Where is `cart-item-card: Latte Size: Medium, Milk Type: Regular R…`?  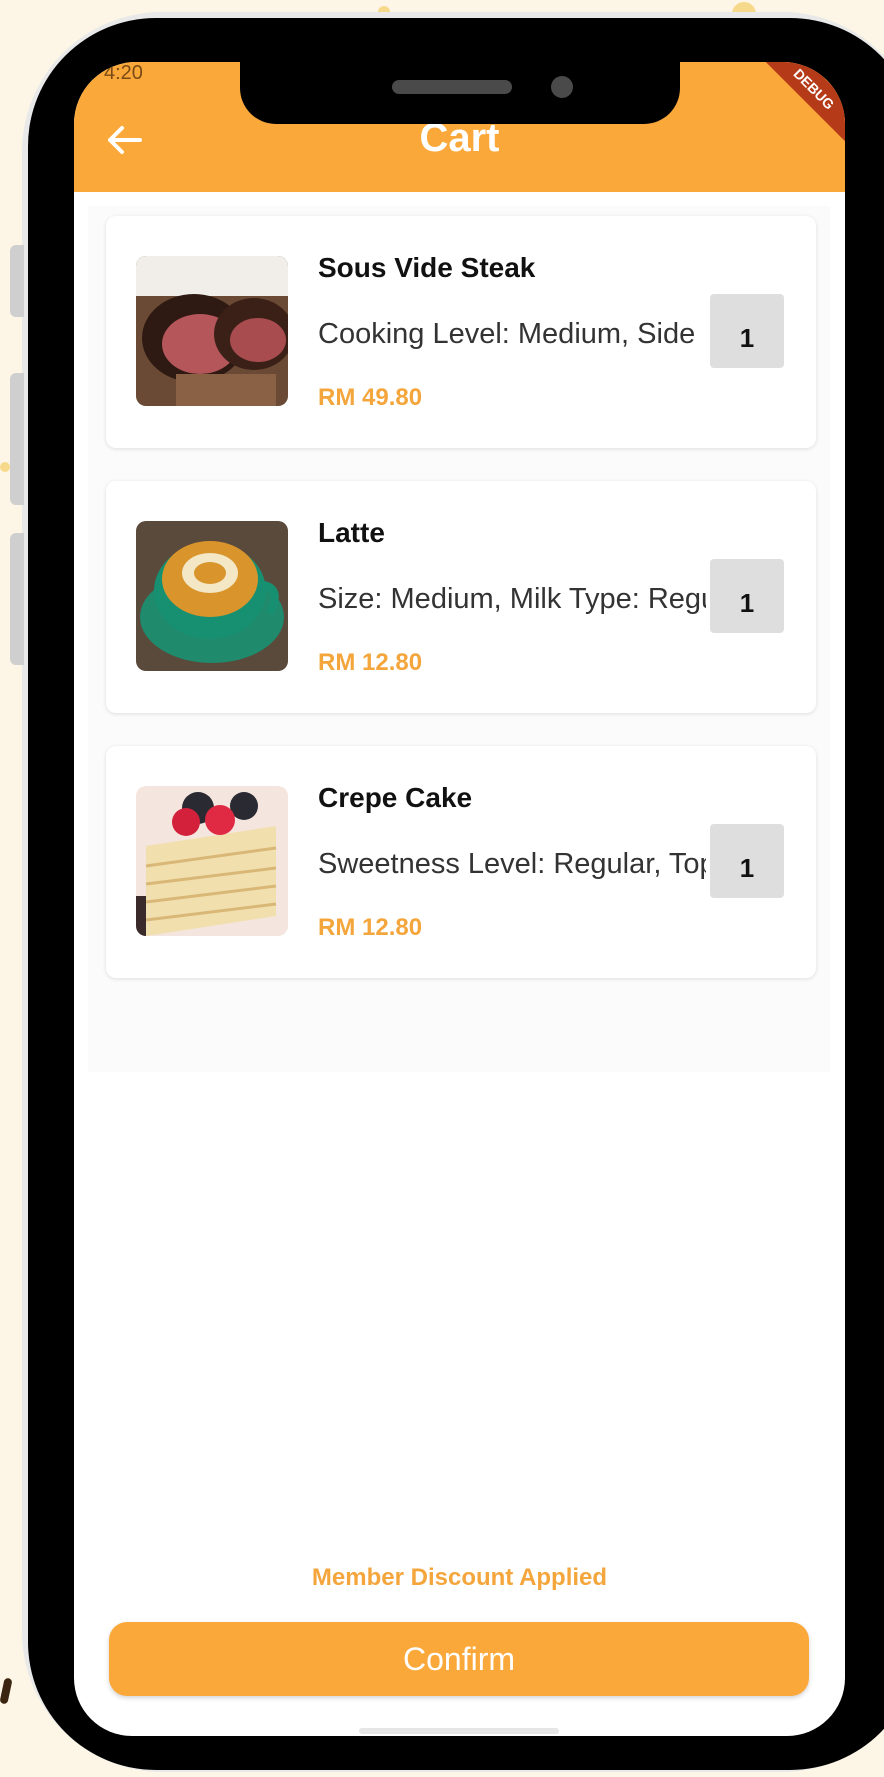 cart-item-card: Latte Size: Medium, Milk Type: Regular R… is located at coordinates (461, 597).